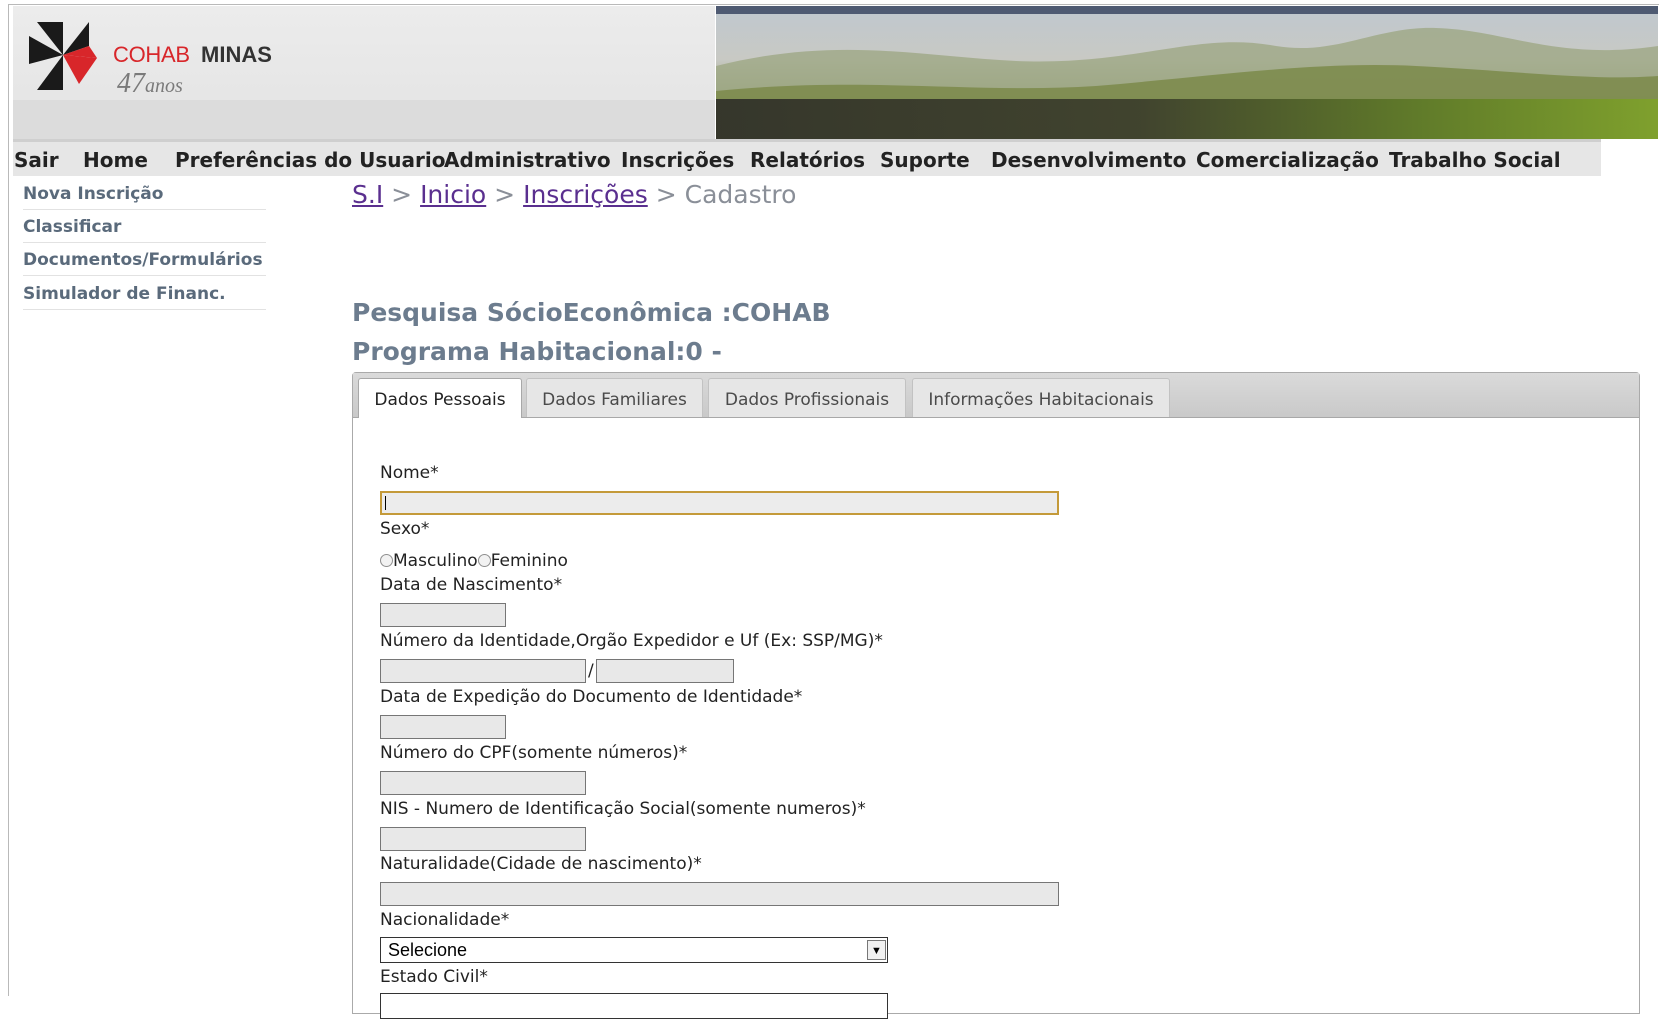  Describe the element at coordinates (483, 671) in the screenshot. I see `identidade-numero-input` at that location.